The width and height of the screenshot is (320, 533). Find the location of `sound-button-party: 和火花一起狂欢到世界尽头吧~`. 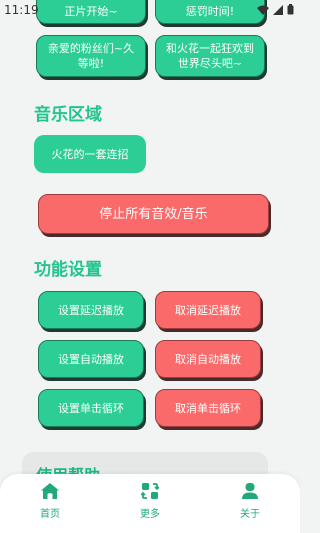

sound-button-party: 和火花一起狂欢到世界尽头吧~ is located at coordinates (210, 56).